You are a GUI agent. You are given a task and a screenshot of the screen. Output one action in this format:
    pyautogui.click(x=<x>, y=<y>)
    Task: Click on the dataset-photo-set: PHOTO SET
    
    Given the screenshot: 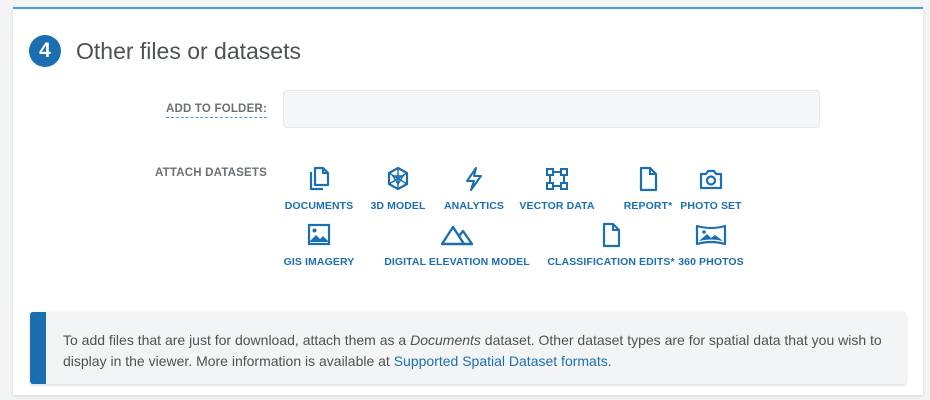 What is the action you would take?
    pyautogui.click(x=711, y=189)
    